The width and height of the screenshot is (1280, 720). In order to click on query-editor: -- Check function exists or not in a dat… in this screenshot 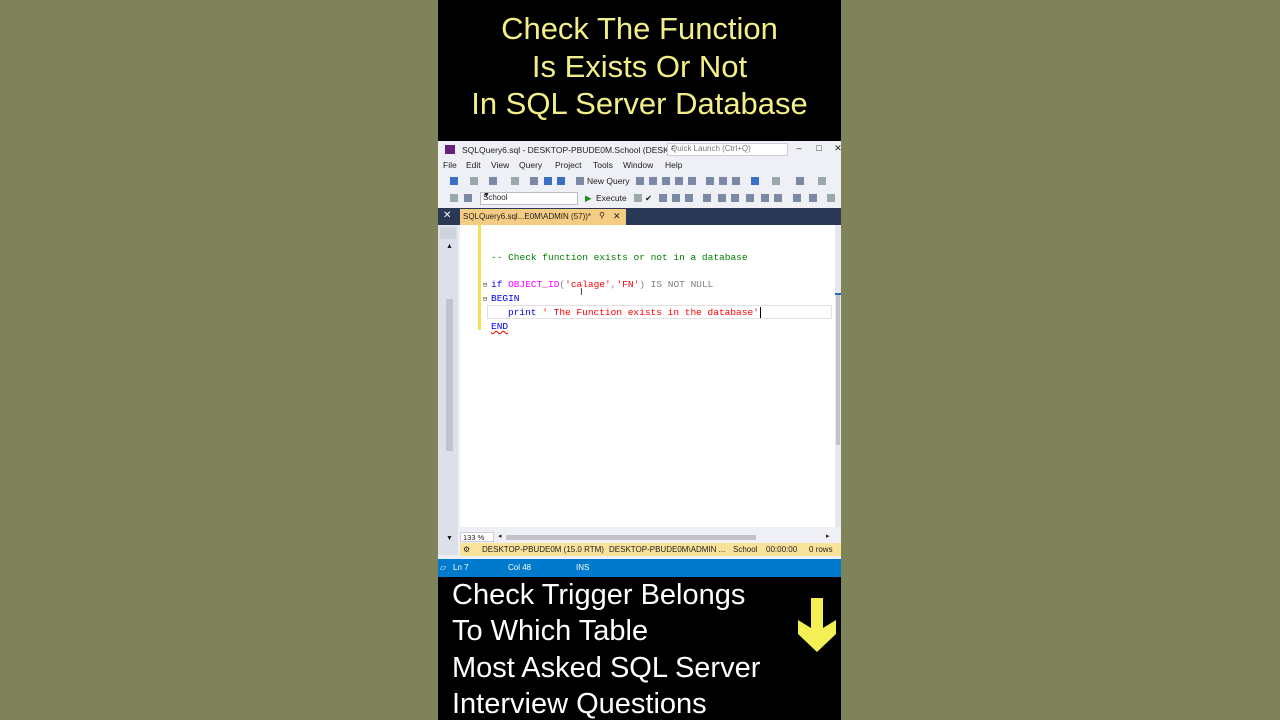, I will do `click(647, 376)`.